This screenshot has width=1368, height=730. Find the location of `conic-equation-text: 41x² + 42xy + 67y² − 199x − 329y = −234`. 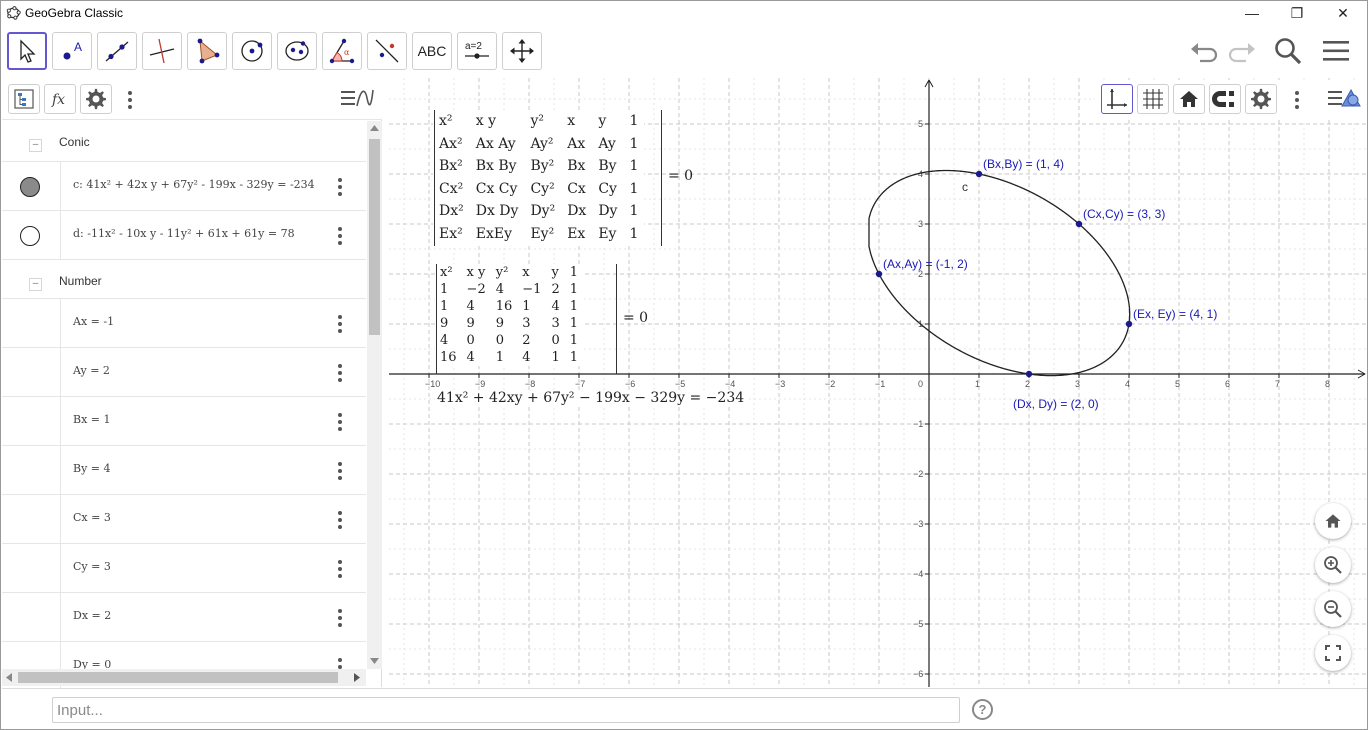

conic-equation-text: 41x² + 42xy + 67y² − 199x − 329y = −234 is located at coordinates (591, 398).